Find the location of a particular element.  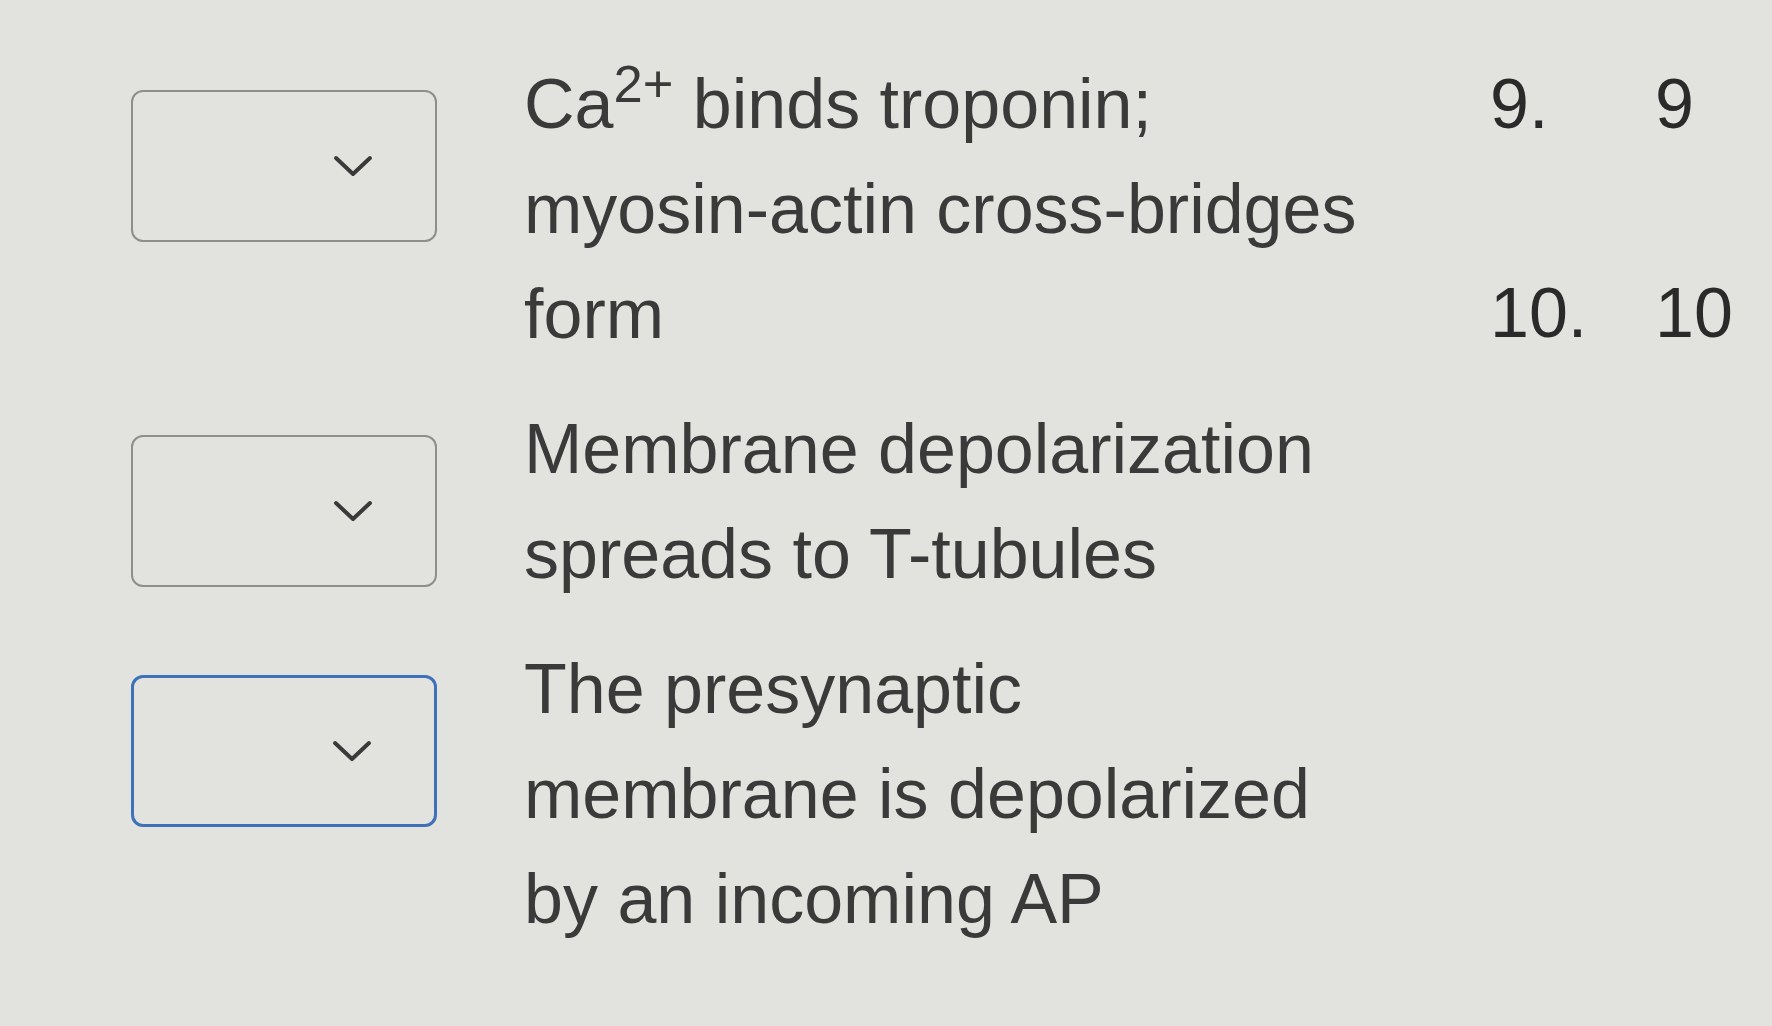

statement-text: Ca$^{2+}$ binds troponin; myosin-actin cross-bridges form is located at coordinates (941, 203).